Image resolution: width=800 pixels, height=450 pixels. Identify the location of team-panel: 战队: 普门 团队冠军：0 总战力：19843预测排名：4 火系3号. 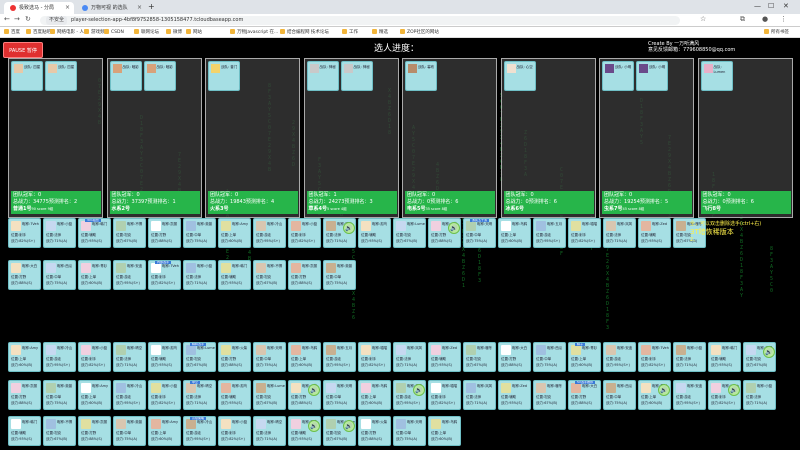
(252, 138).